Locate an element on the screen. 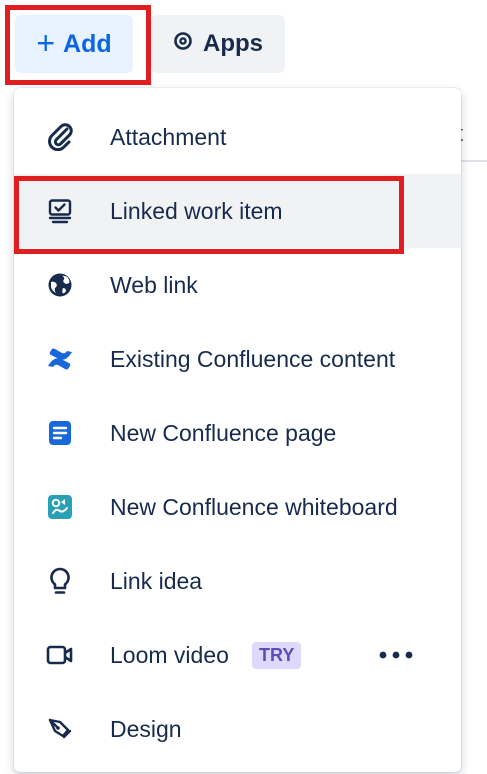 This screenshot has width=487, height=774. apps-button: Apps is located at coordinates (218, 44).